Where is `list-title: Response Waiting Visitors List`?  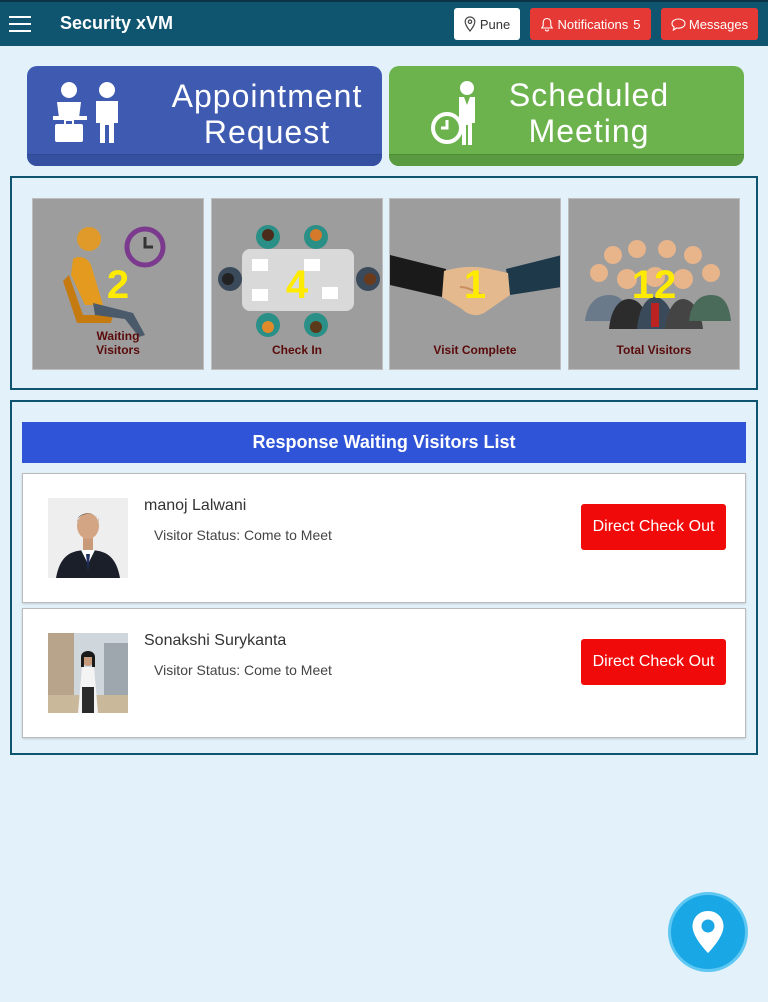
list-title: Response Waiting Visitors List is located at coordinates (384, 442).